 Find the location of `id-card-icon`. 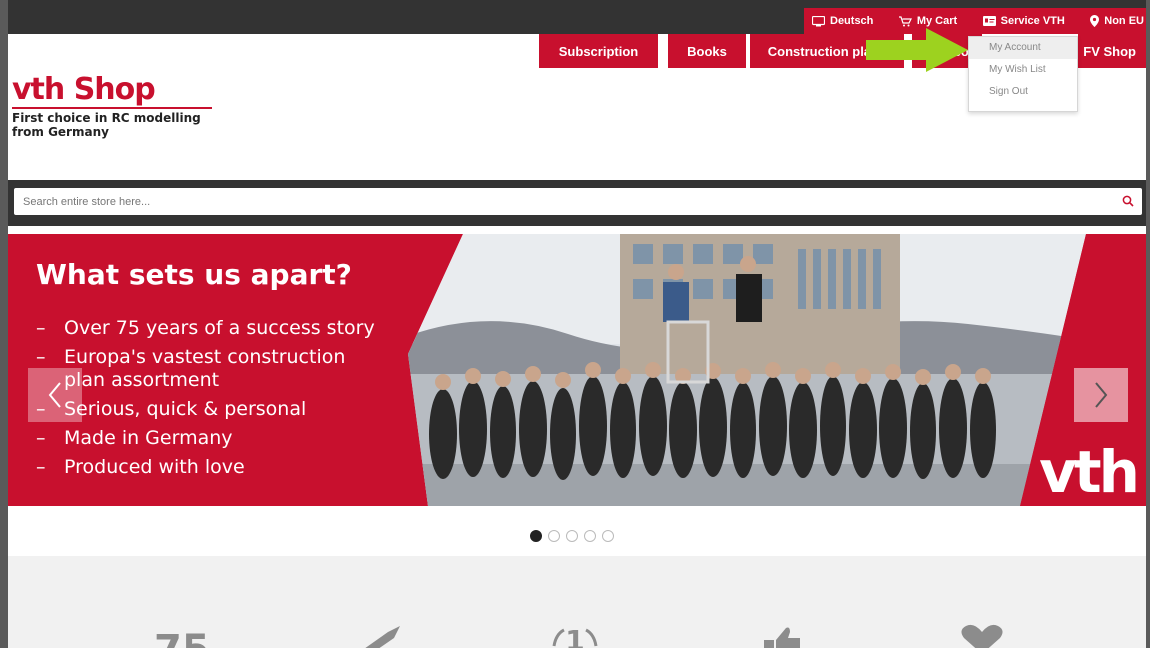

id-card-icon is located at coordinates (989, 21).